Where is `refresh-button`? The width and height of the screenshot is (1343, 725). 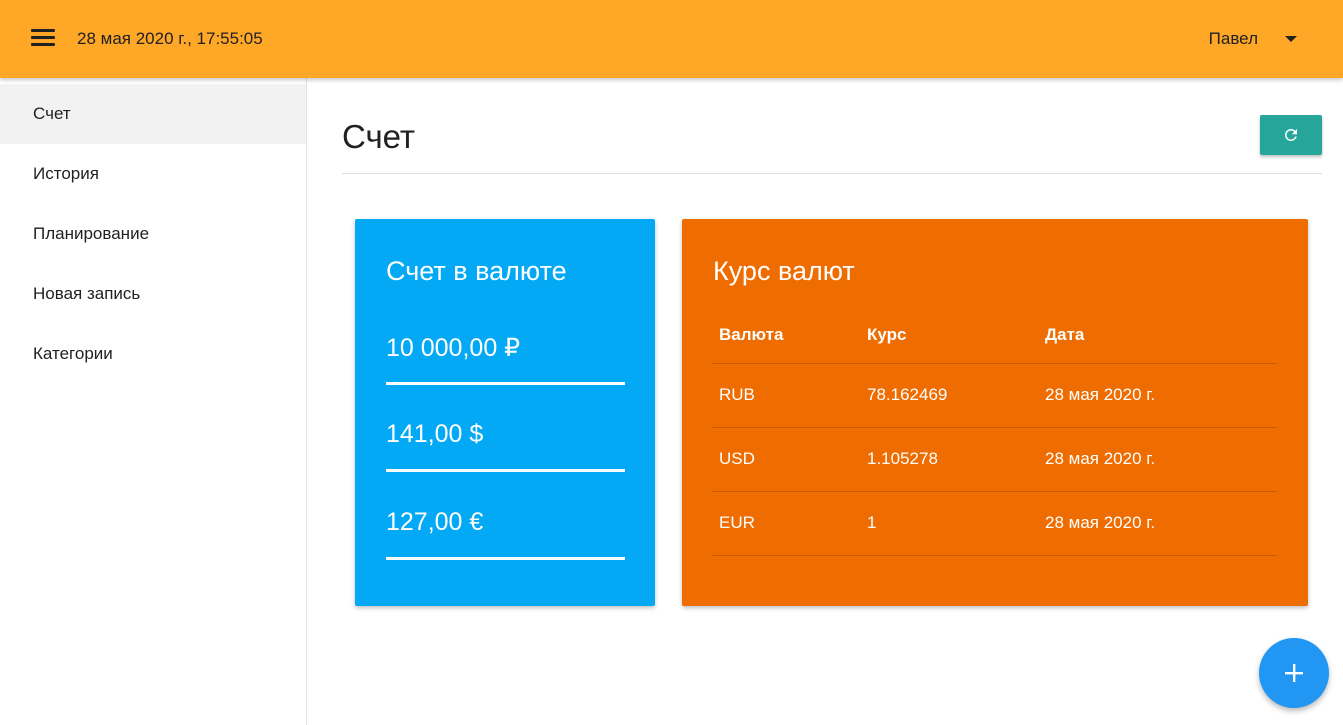
refresh-button is located at coordinates (1291, 135).